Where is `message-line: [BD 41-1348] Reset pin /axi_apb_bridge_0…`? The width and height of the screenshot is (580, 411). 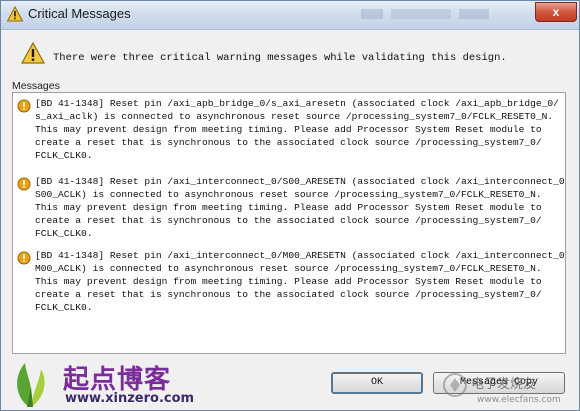 message-line: [BD 41-1348] Reset pin /axi_apb_bridge_0… is located at coordinates (297, 103).